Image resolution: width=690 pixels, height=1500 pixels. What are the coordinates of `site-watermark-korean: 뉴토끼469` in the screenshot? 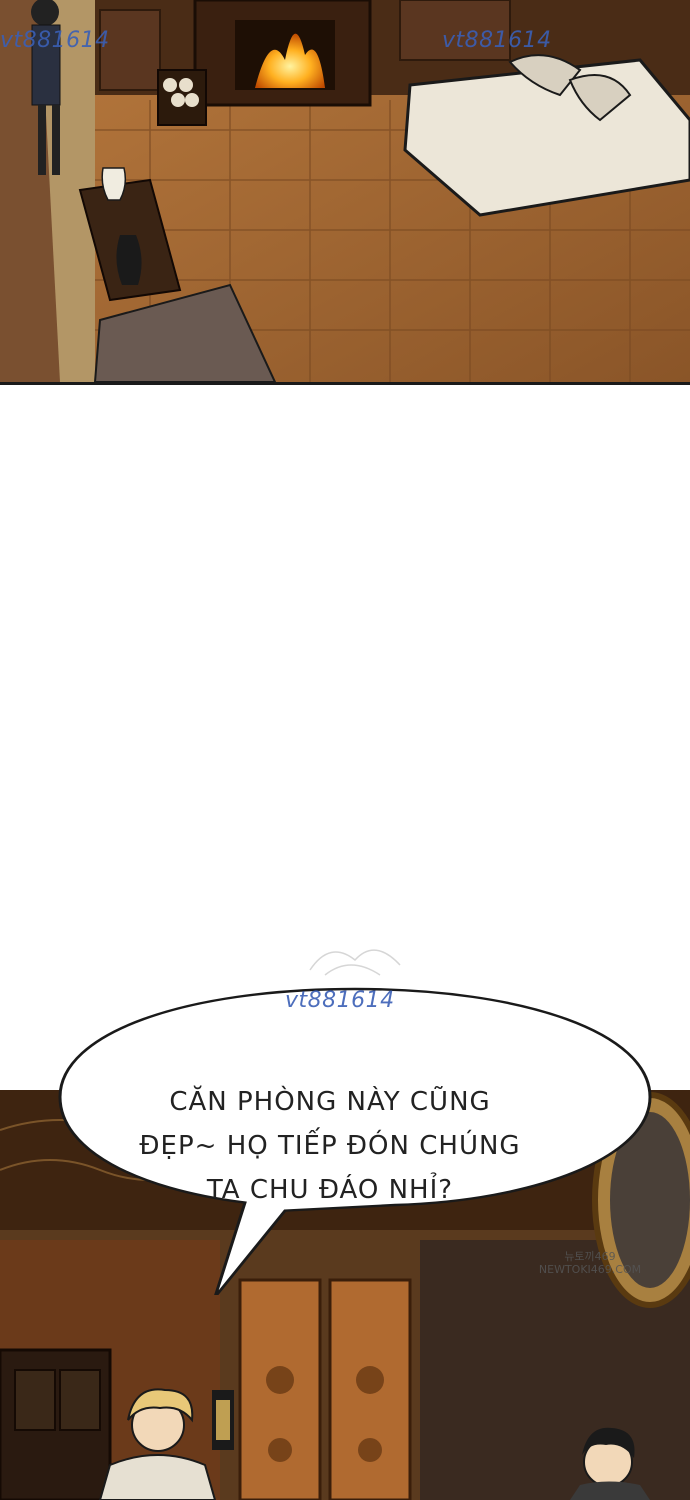 It's located at (590, 1256).